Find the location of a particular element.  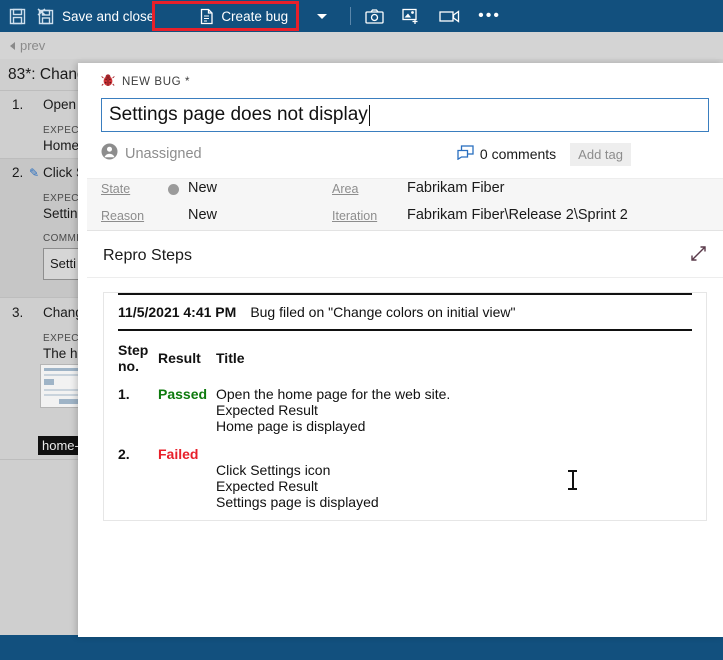

column-title: Title is located at coordinates (230, 358).